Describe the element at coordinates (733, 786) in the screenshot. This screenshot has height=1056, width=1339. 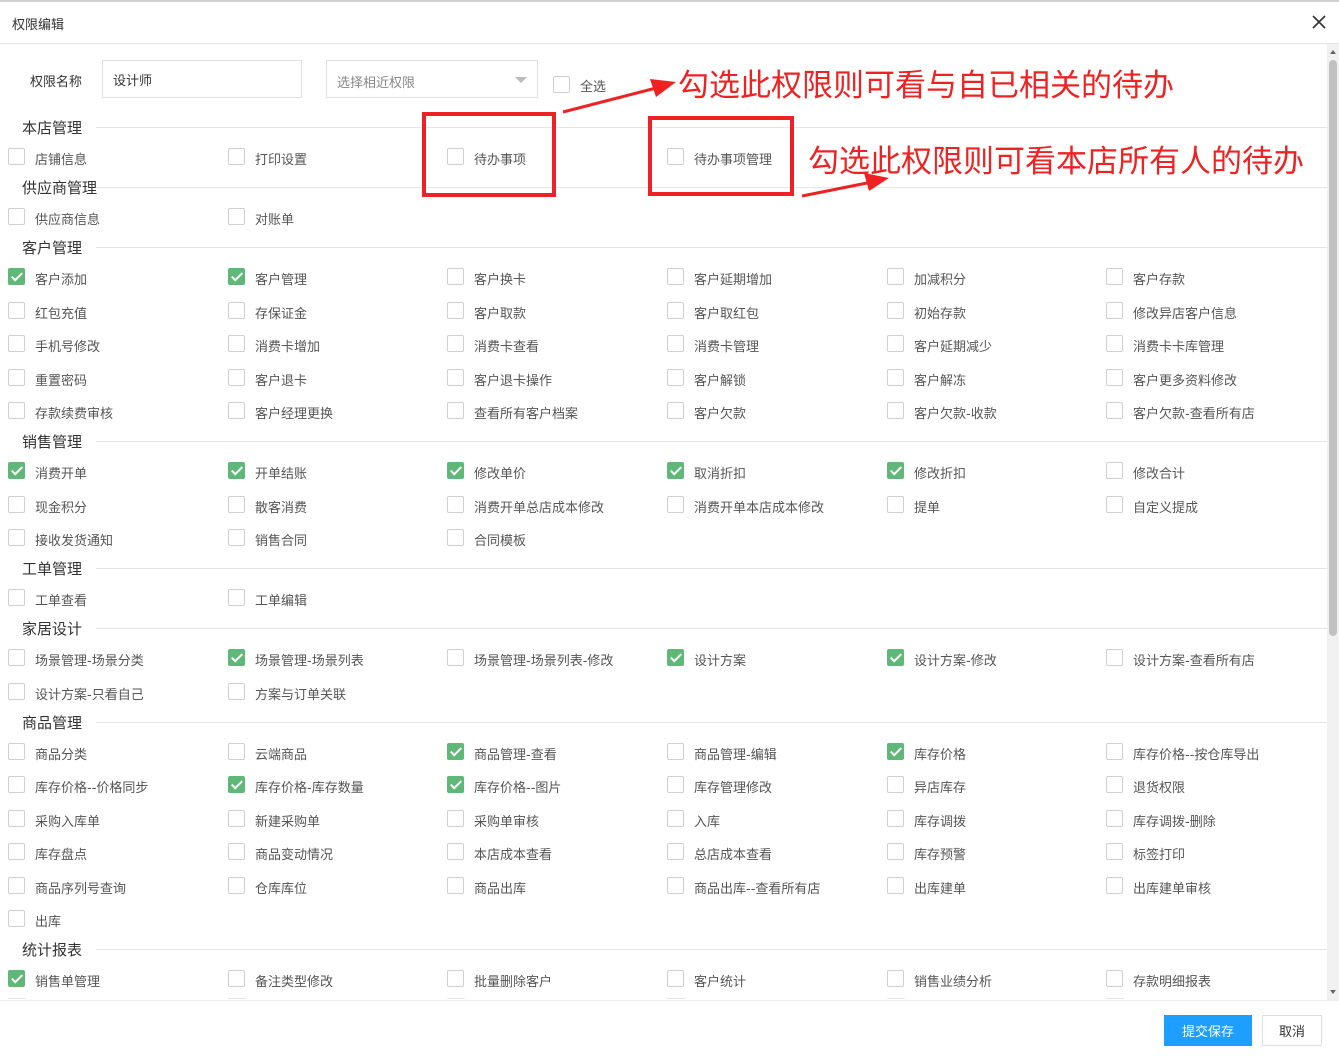
I see `permission-label: 库存管理修改` at that location.